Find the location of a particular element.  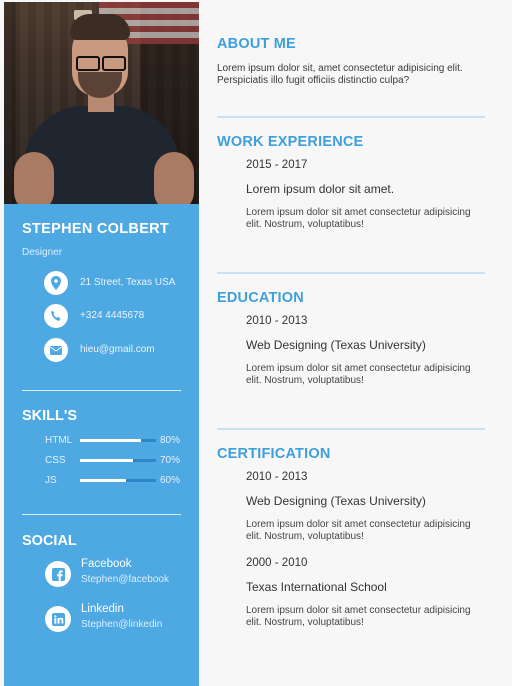

certification-heading: CERTIFICATION is located at coordinates (274, 454).